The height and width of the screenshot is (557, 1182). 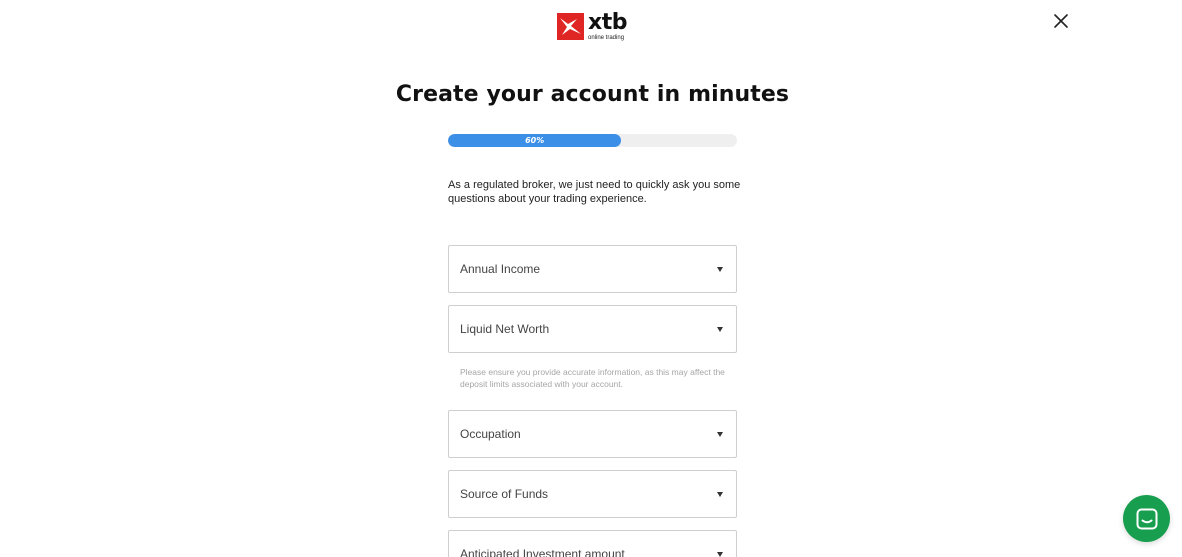 I want to click on annual-income-select: Annual Income, so click(x=592, y=269).